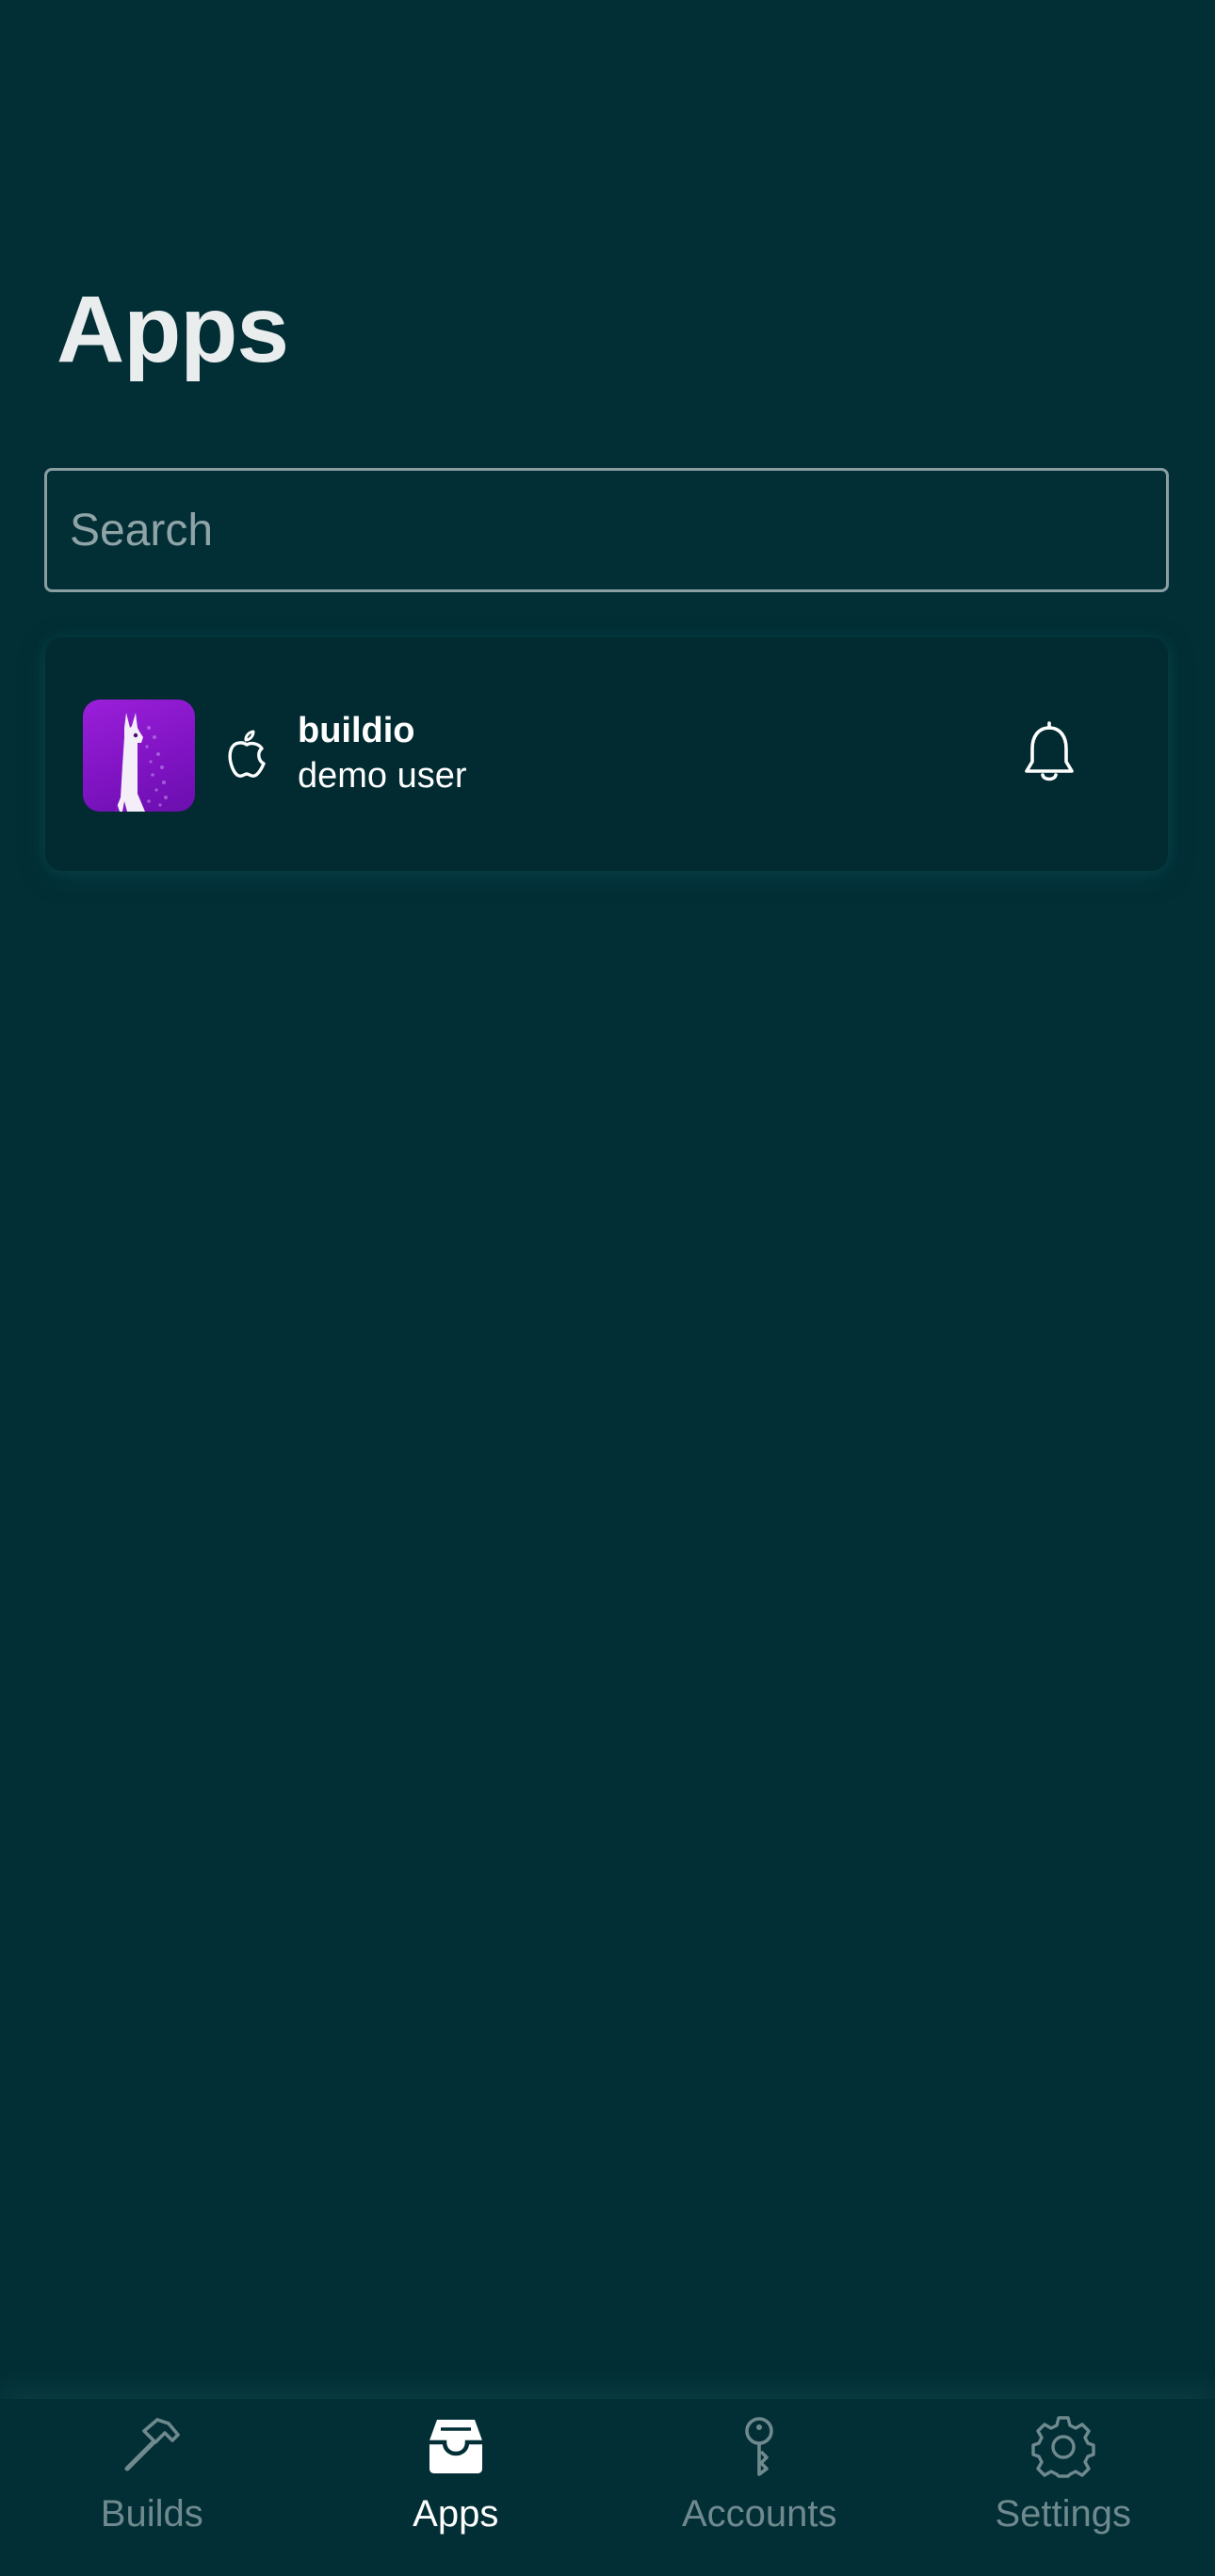 This screenshot has width=1215, height=2576. Describe the element at coordinates (760, 2446) in the screenshot. I see `key-icon` at that location.